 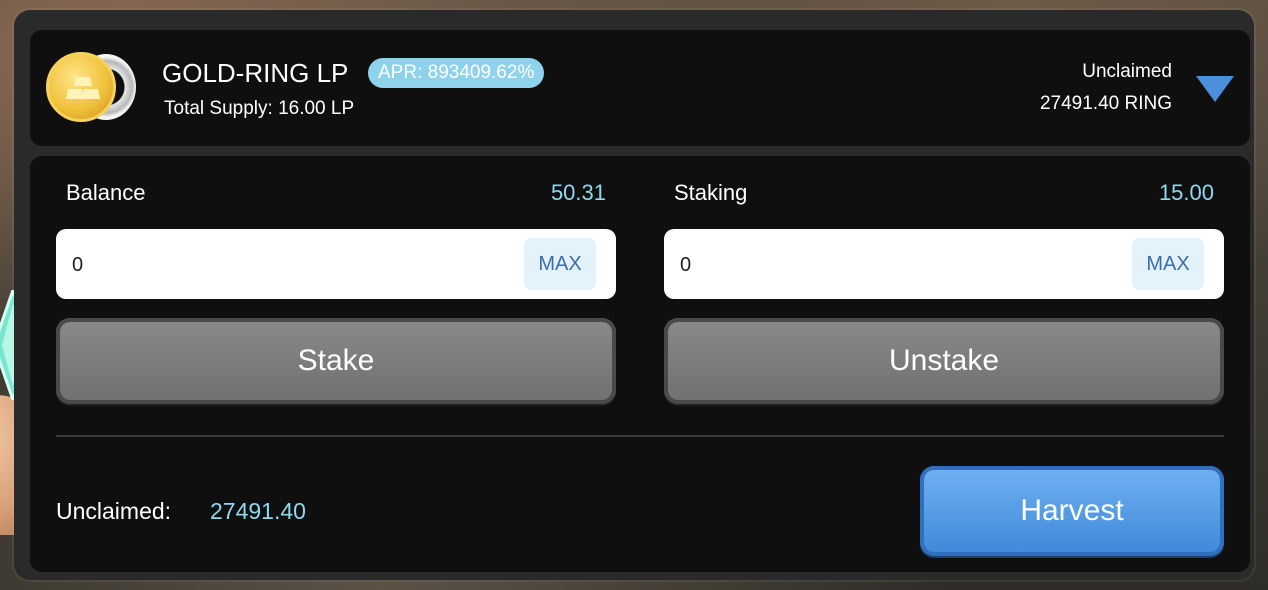 What do you see at coordinates (106, 192) in the screenshot?
I see `balance-label: Balance` at bounding box center [106, 192].